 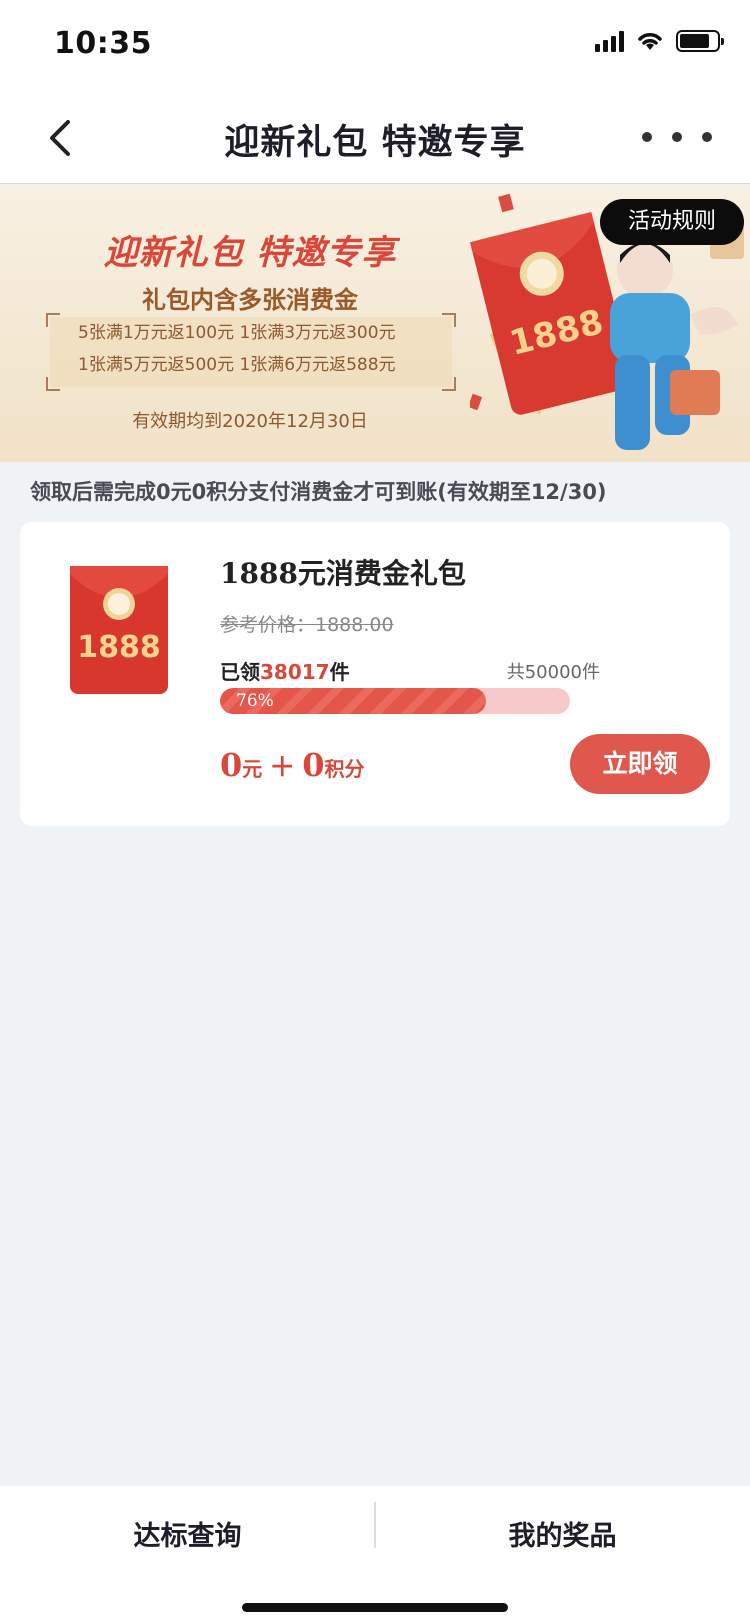 What do you see at coordinates (609, 41) in the screenshot?
I see `signal-icon` at bounding box center [609, 41].